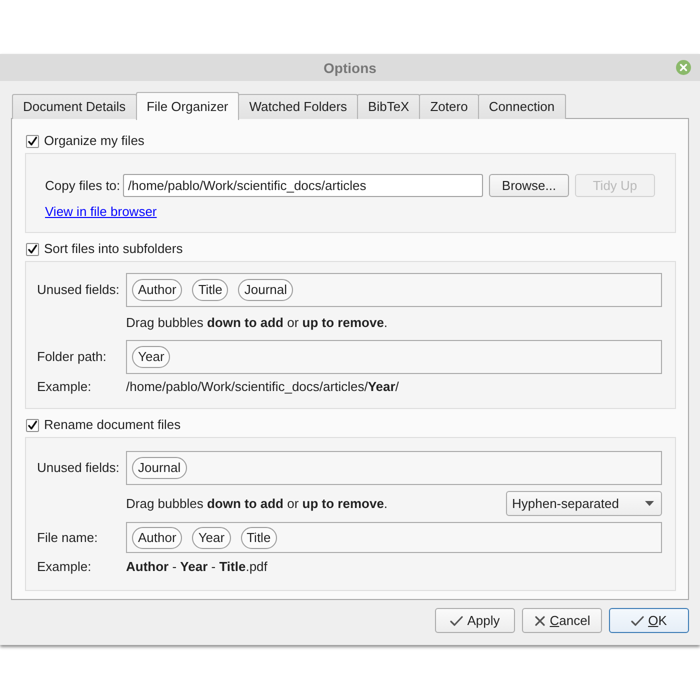  I want to click on cancel-button: Cancel, so click(562, 620).